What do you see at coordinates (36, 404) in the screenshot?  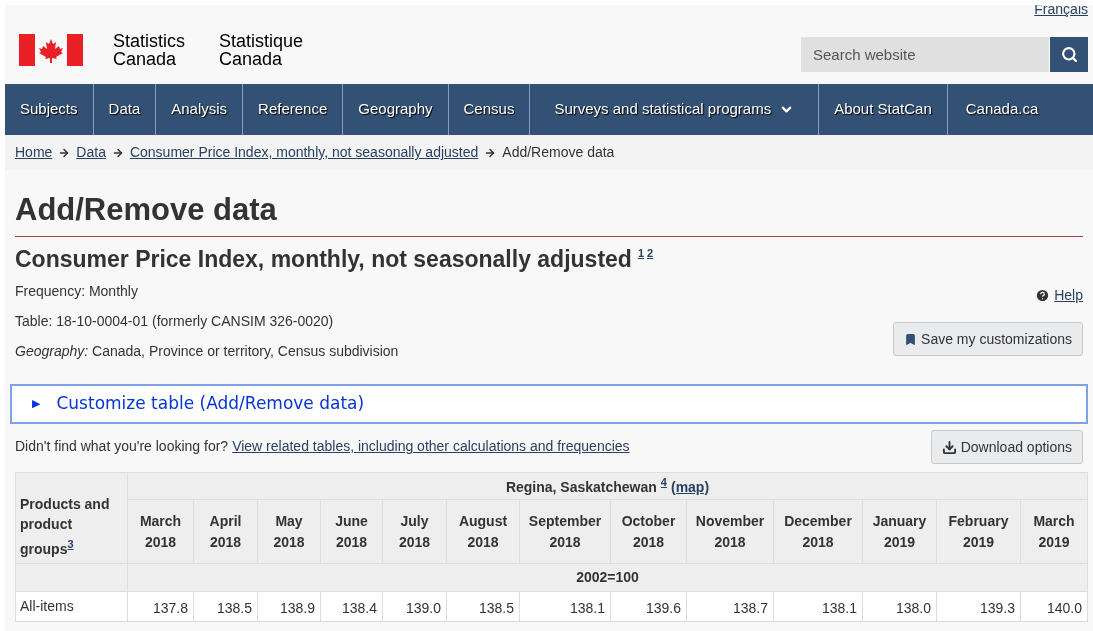 I see `triangle-icon: ▶` at bounding box center [36, 404].